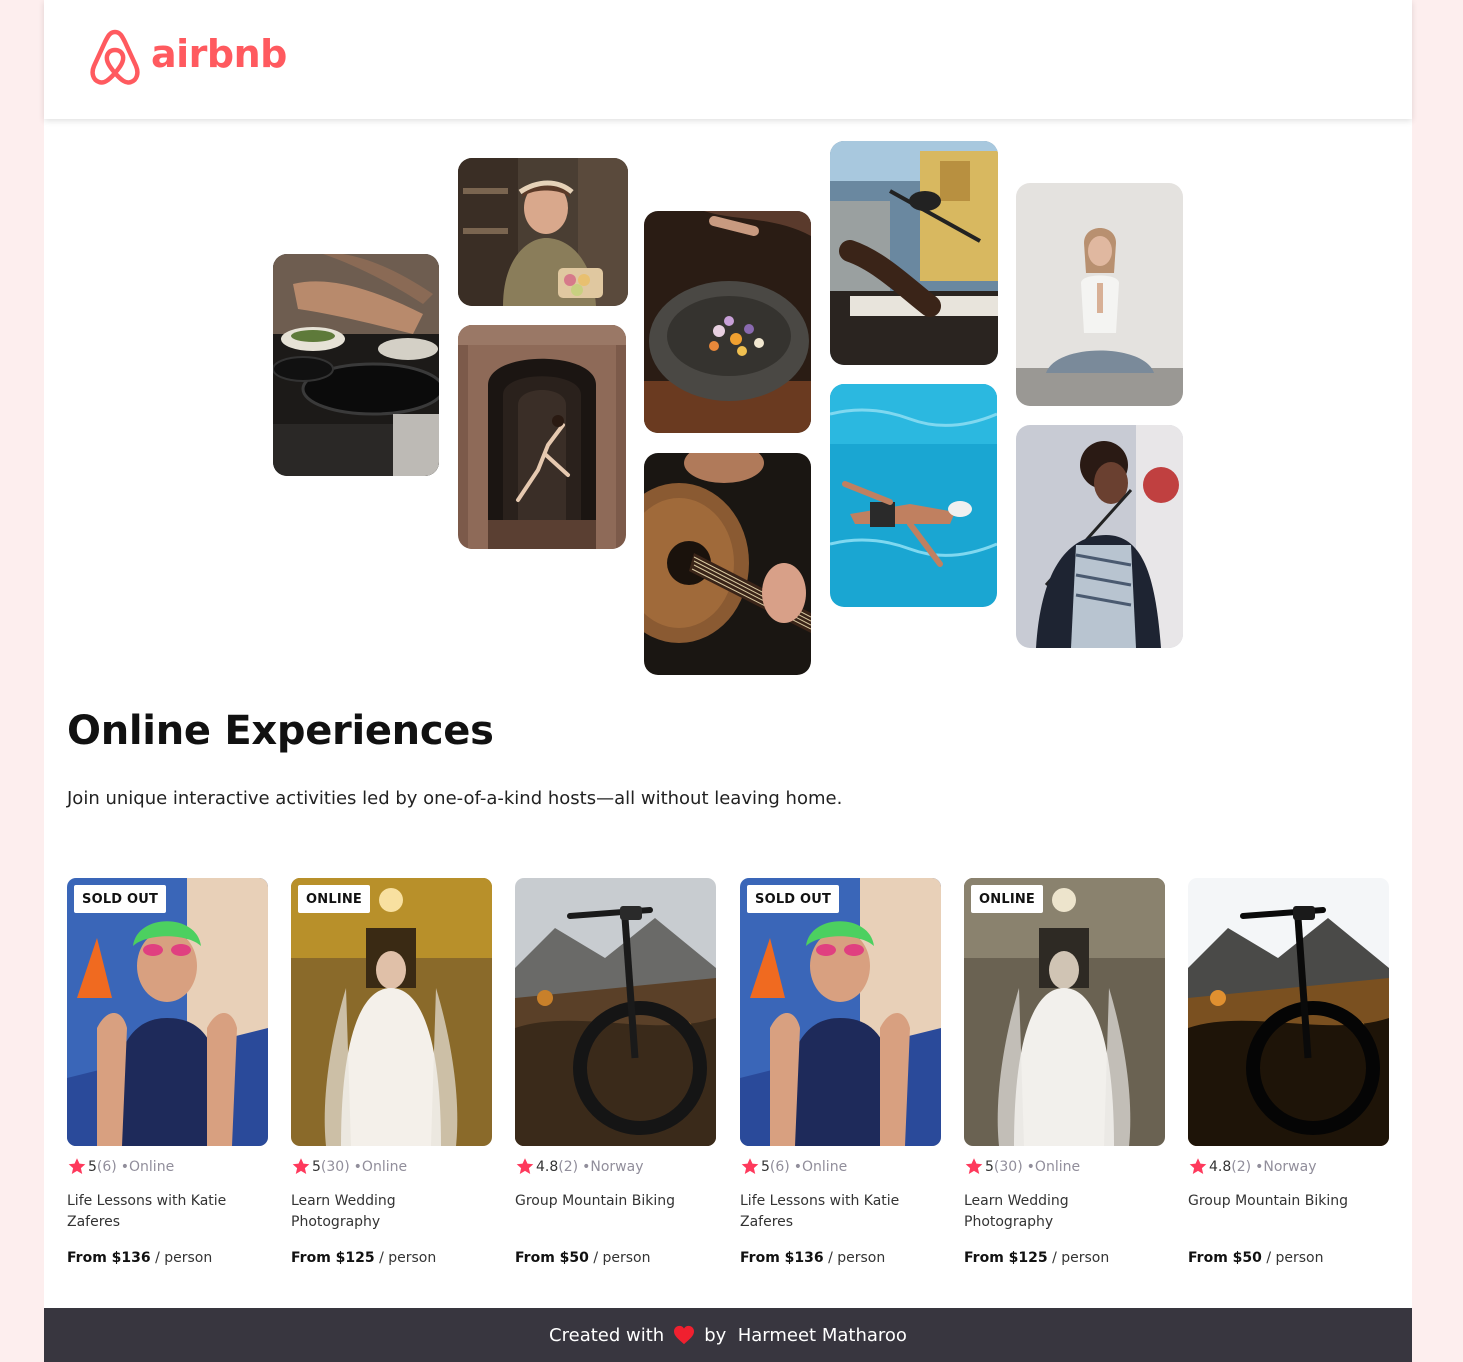  I want to click on bride-photo, so click(391, 1012).